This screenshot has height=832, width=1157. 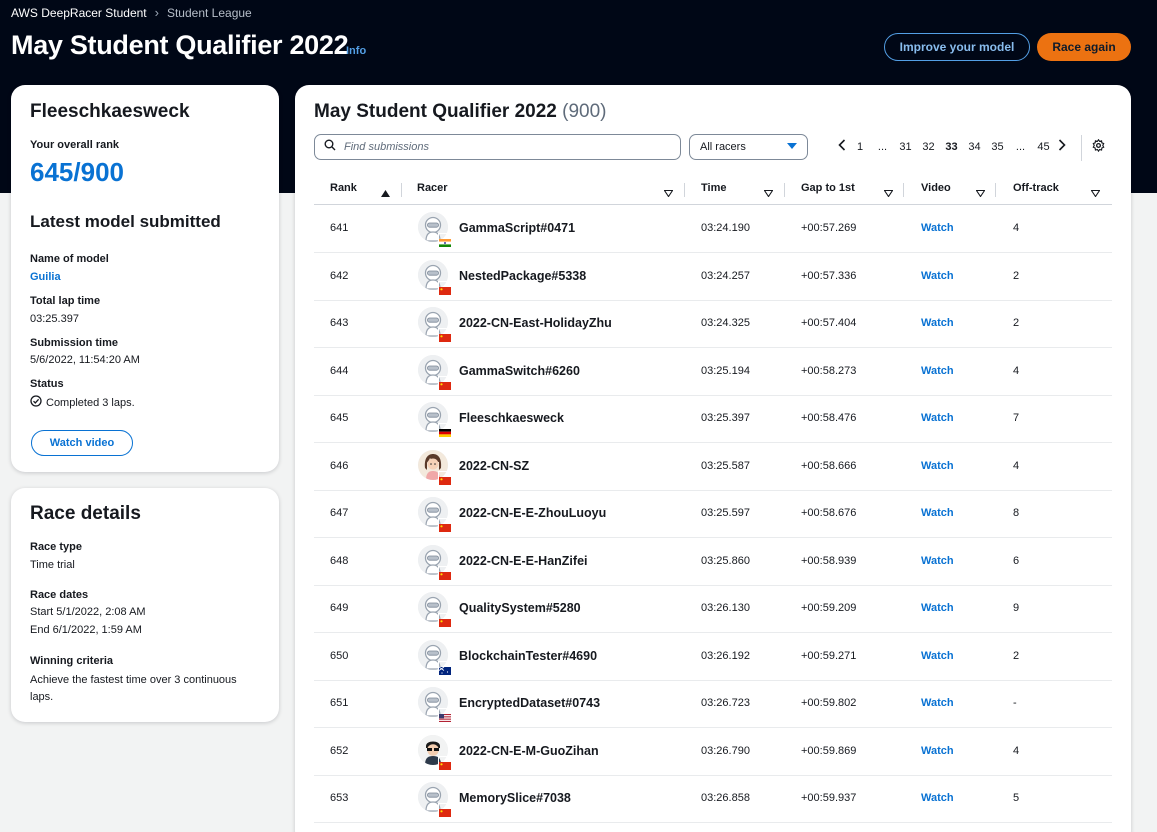 What do you see at coordinates (1098, 147) in the screenshot?
I see `gear-icon` at bounding box center [1098, 147].